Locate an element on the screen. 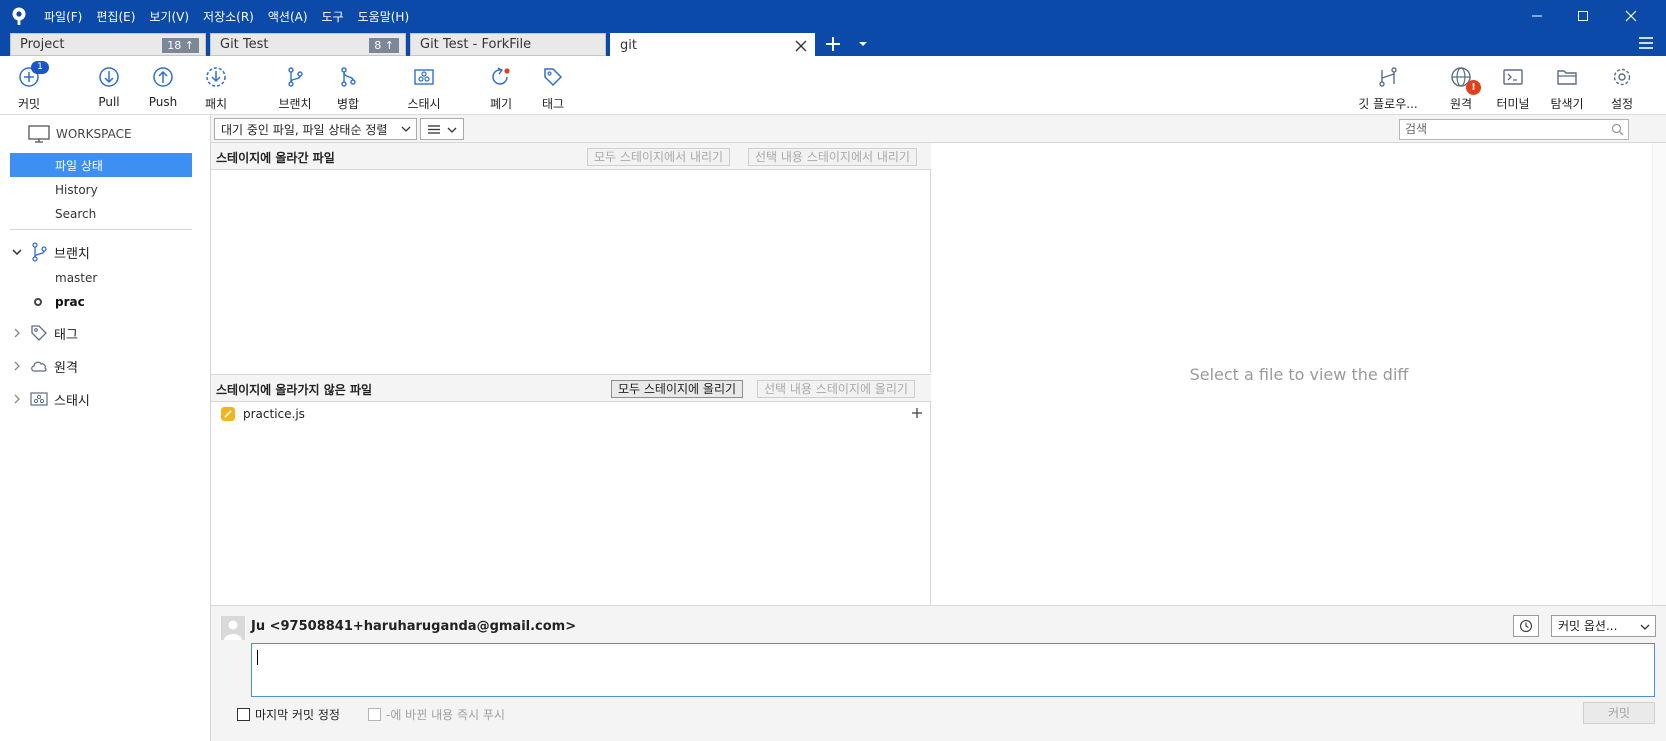 This screenshot has width=1666, height=741. sort-mode-dropdown: 대기 중인 파일, 파일 상태순 정렬 is located at coordinates (315, 129).